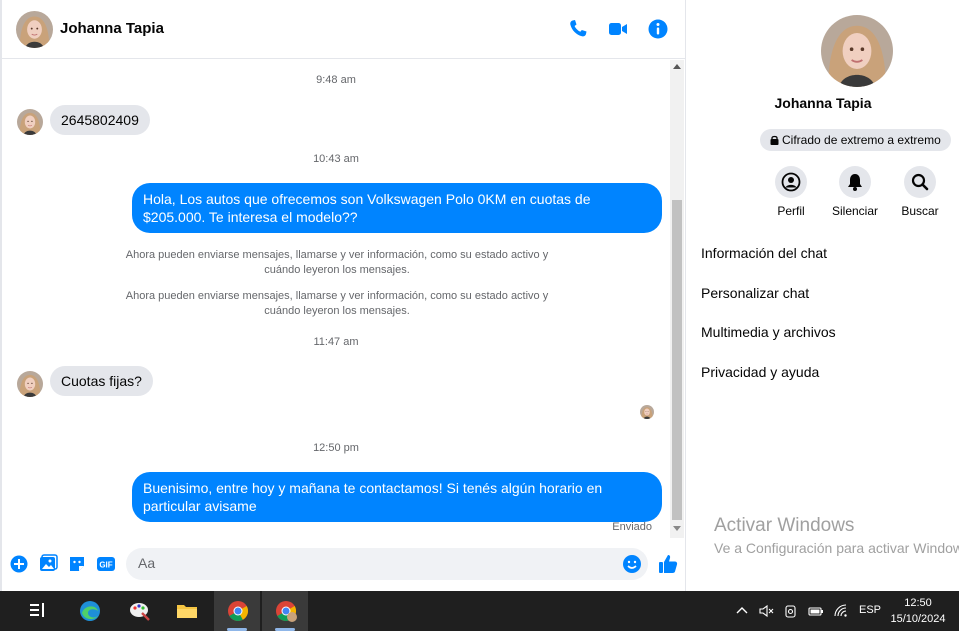 The image size is (959, 631). Describe the element at coordinates (836, 548) in the screenshot. I see `activation-watermark-subtitle: Ve a Configuración para activar Windows.` at that location.